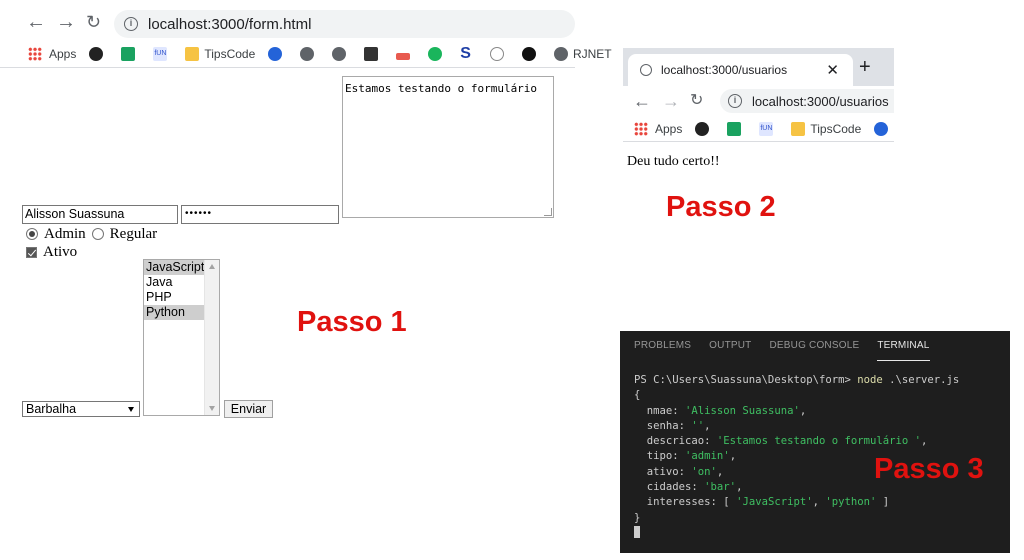 This screenshot has width=1024, height=560. I want to click on terminal-key: senha:, so click(663, 425).